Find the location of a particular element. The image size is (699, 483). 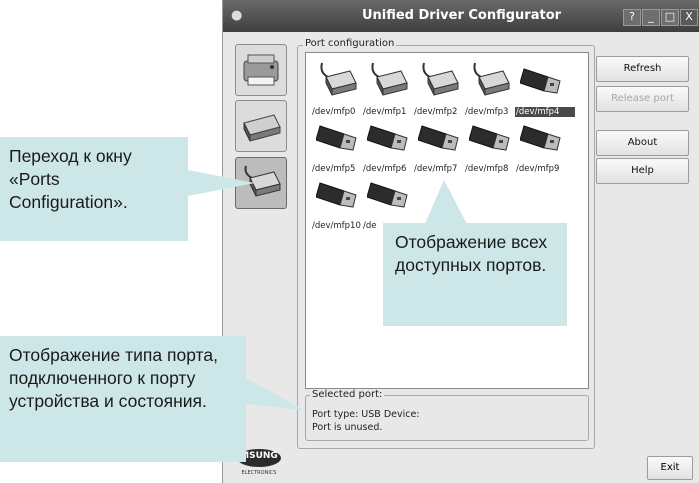

all-ports-callout: Отображение всех доступных портов. is located at coordinates (475, 274).